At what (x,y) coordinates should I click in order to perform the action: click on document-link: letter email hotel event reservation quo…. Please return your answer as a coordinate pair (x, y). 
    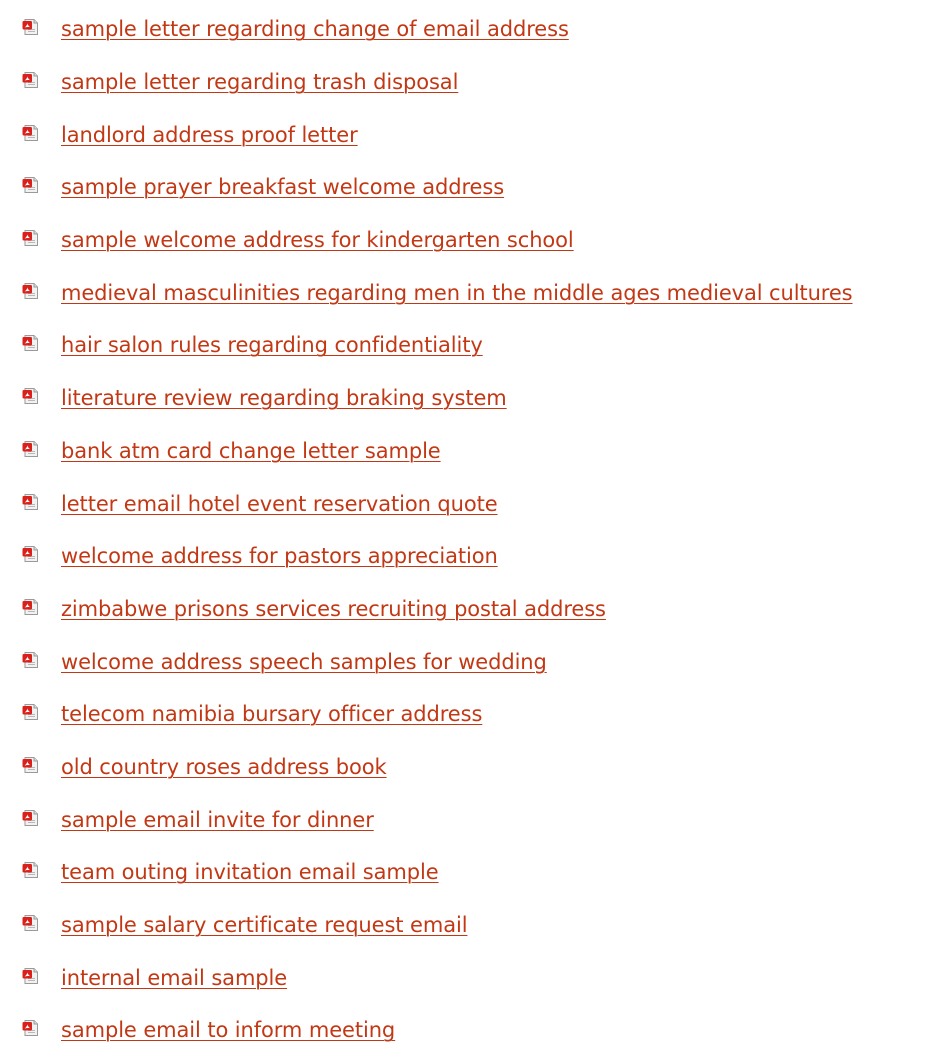
    Looking at the image, I should click on (279, 504).